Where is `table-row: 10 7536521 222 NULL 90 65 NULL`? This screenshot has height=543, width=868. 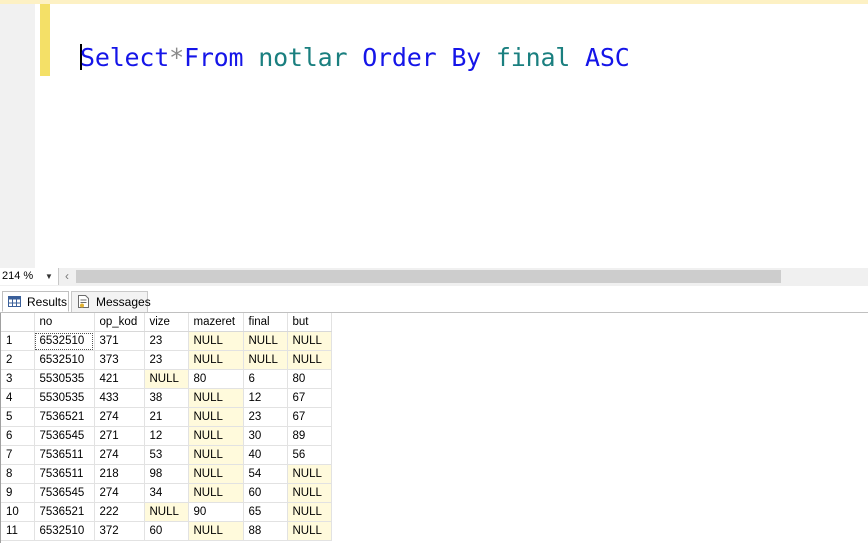
table-row: 10 7536521 222 NULL 90 65 NULL is located at coordinates (166, 512).